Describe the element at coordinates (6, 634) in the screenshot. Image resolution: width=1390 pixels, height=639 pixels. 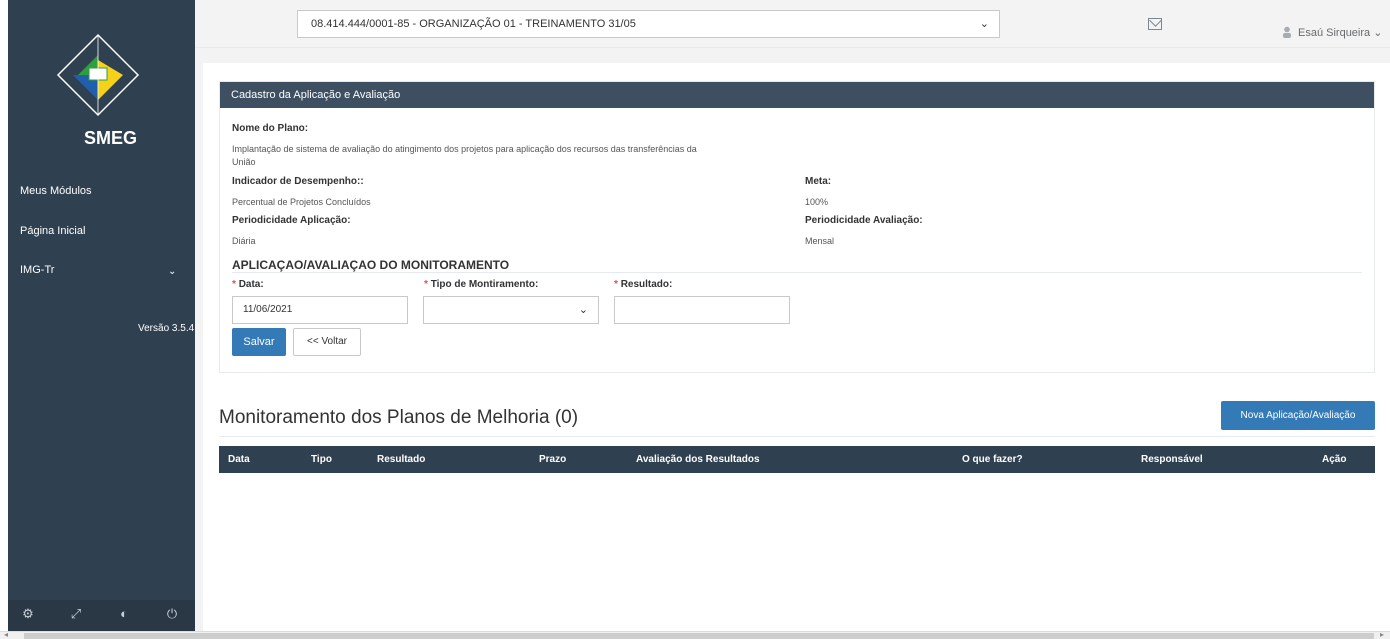
I see `scroll-left-icon: ◂` at that location.